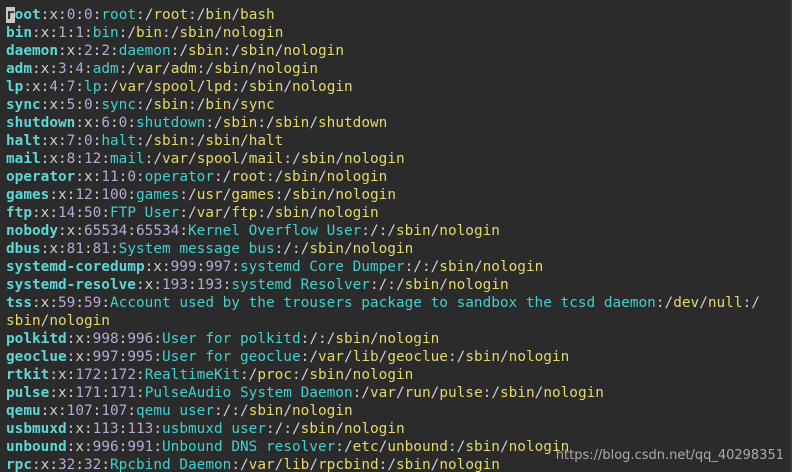 The width and height of the screenshot is (792, 472). I want to click on gid: 50, so click(93, 213).